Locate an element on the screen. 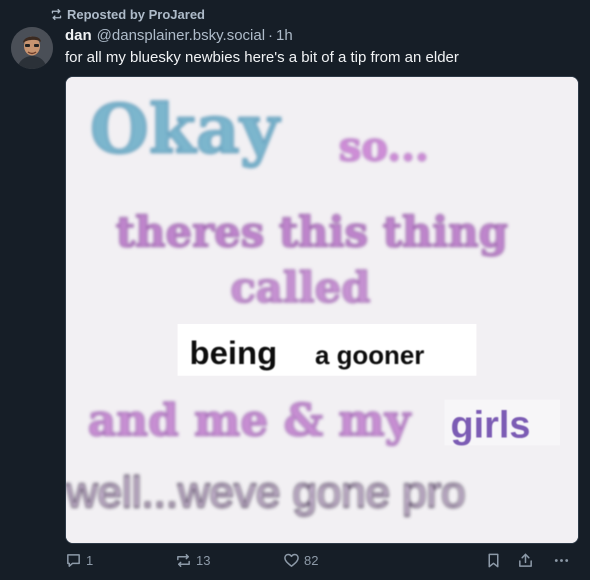  author-handle: @dansplainer.bsky.social is located at coordinates (181, 35).